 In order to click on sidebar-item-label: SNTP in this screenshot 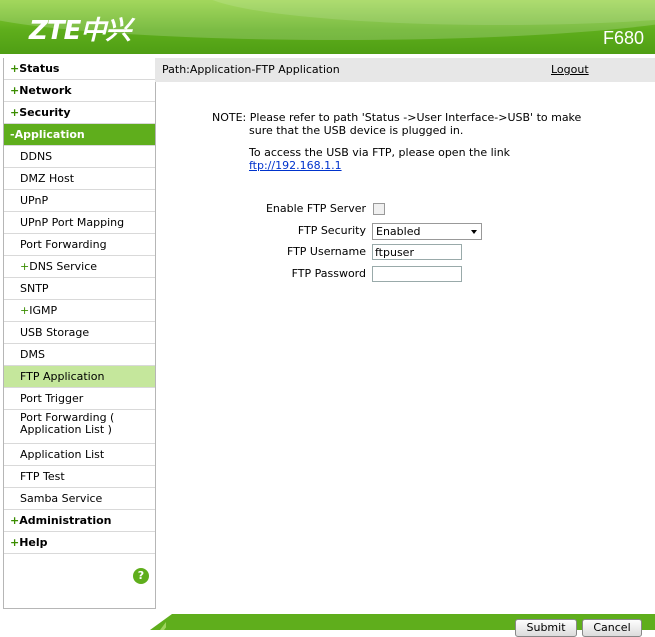, I will do `click(34, 288)`.